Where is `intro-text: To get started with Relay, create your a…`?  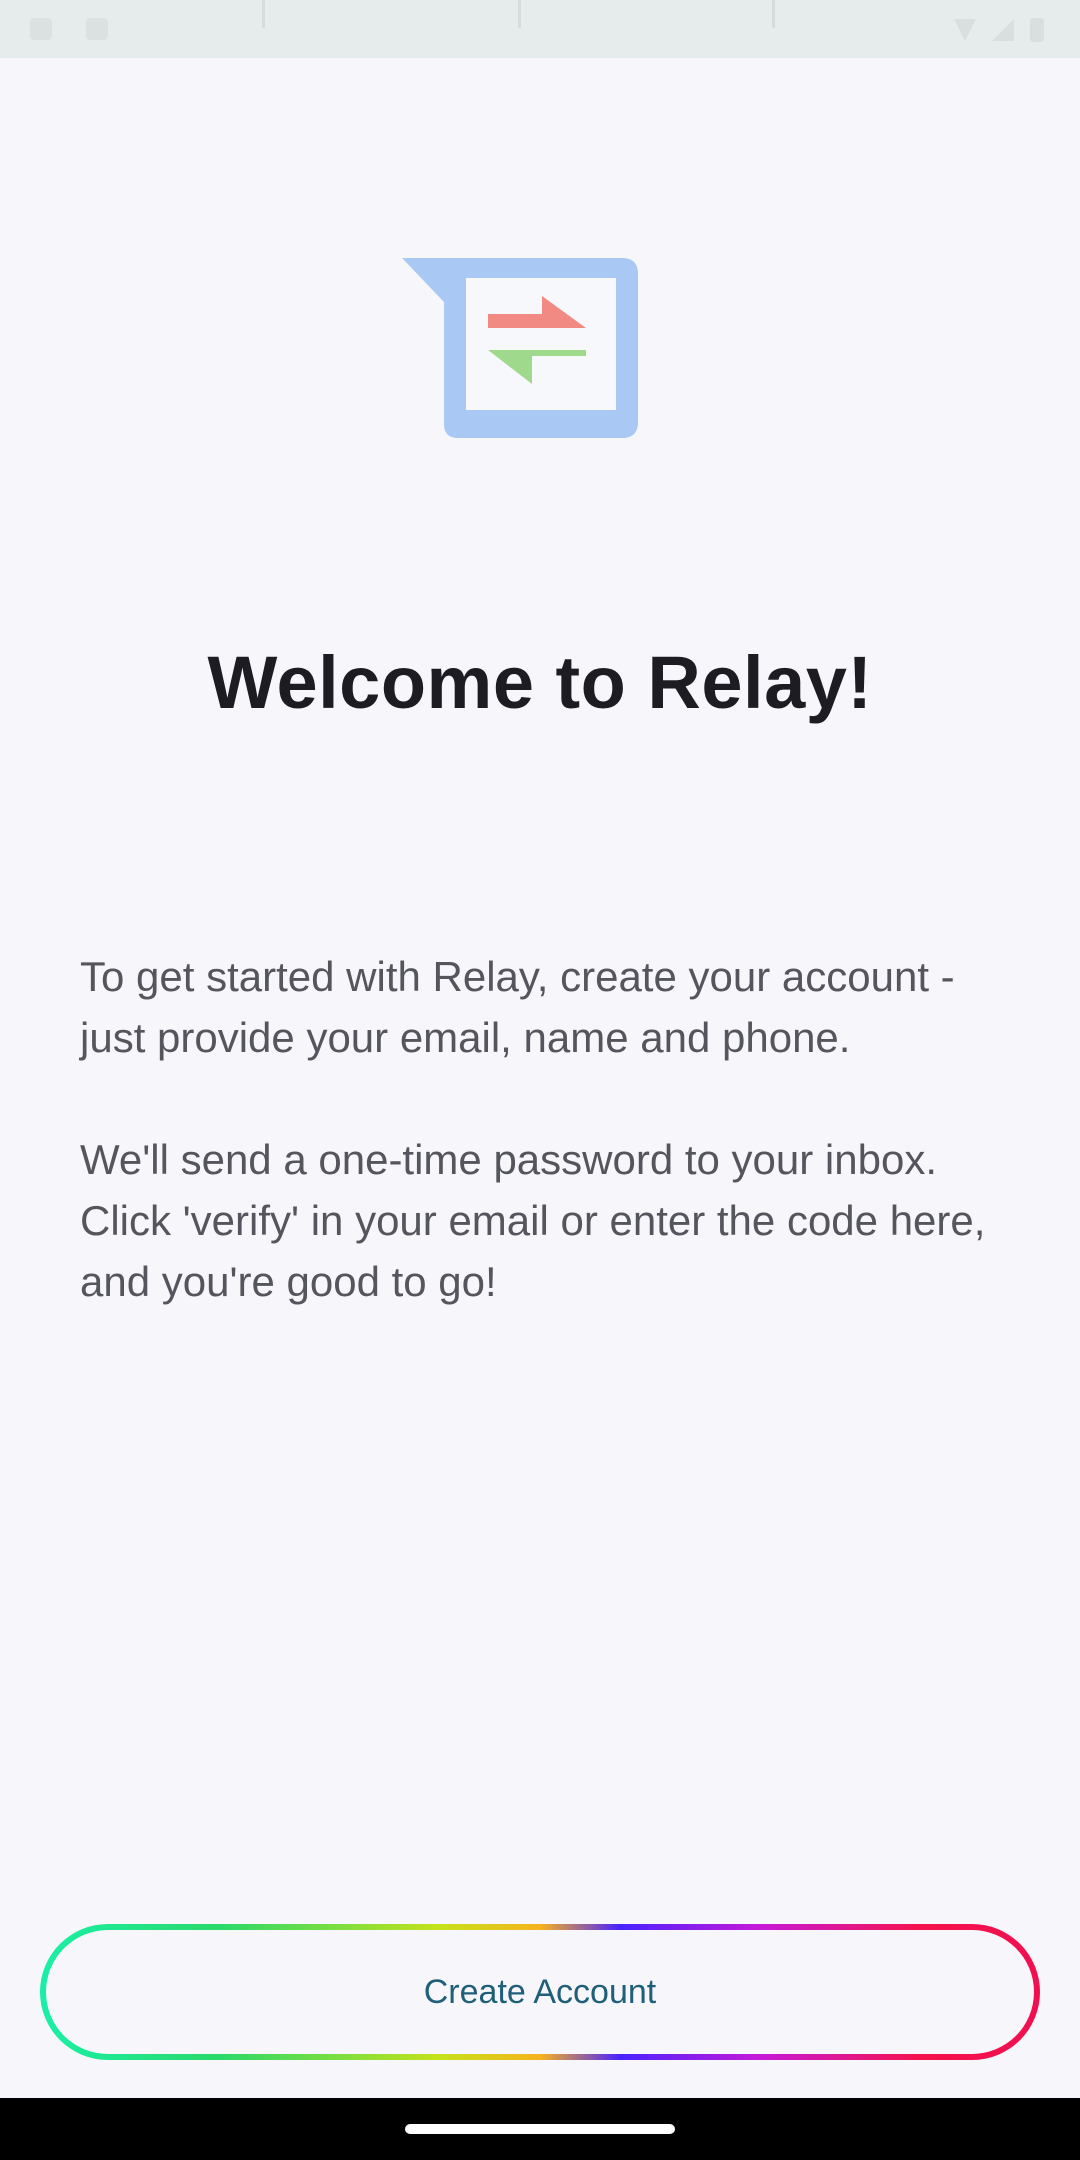
intro-text: To get started with Relay, create your a… is located at coordinates (545, 1129).